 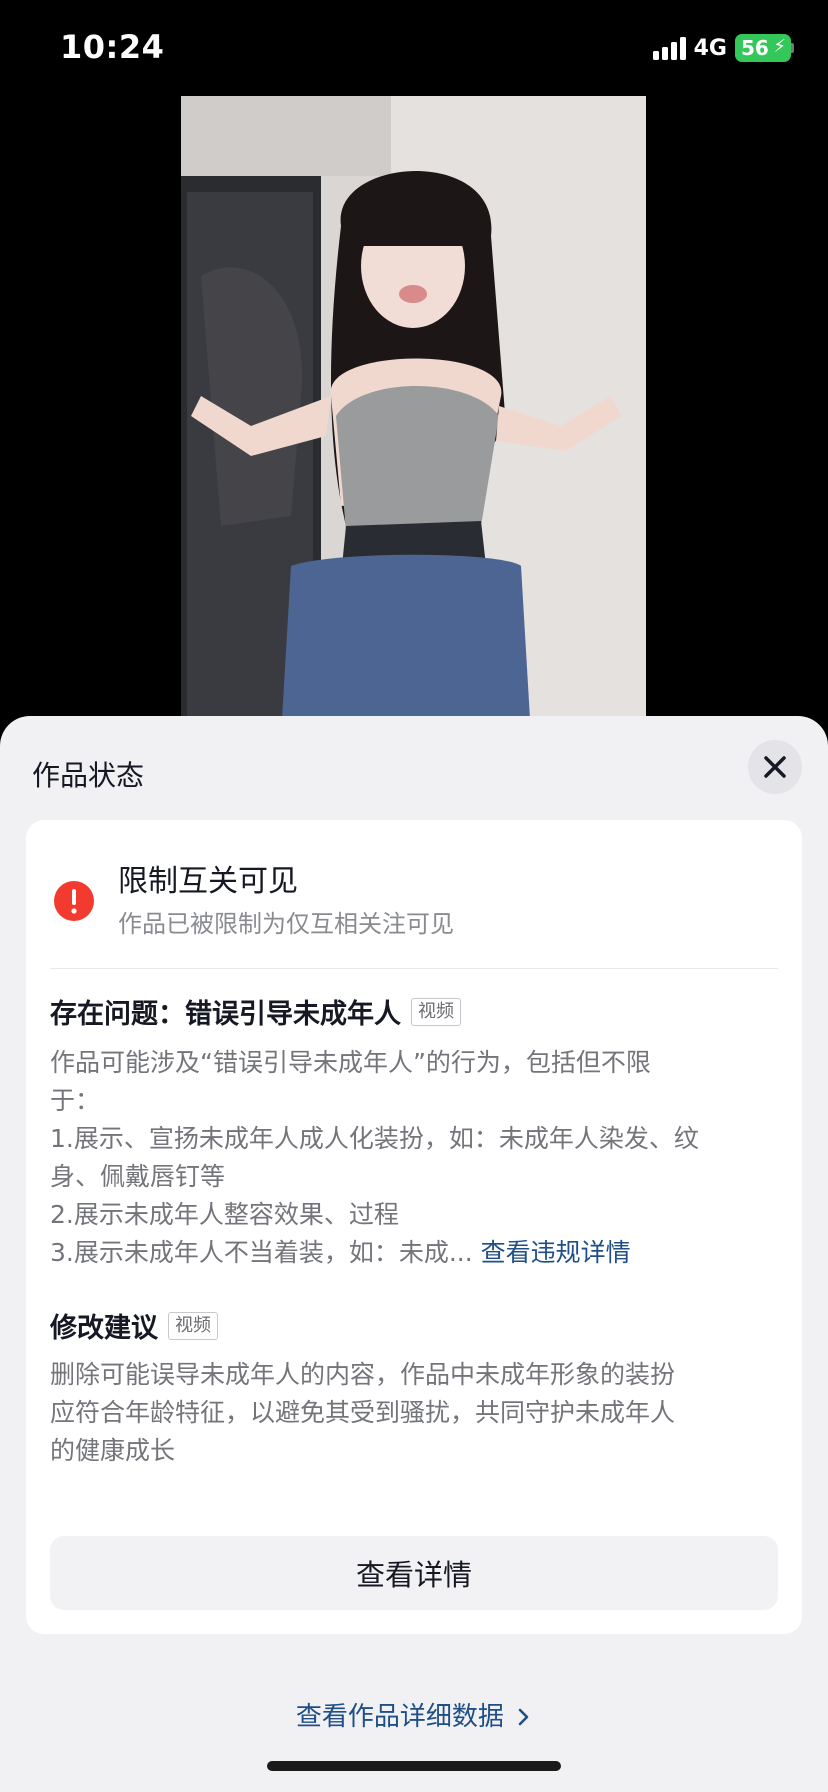 I want to click on alert-icon, so click(x=74, y=903).